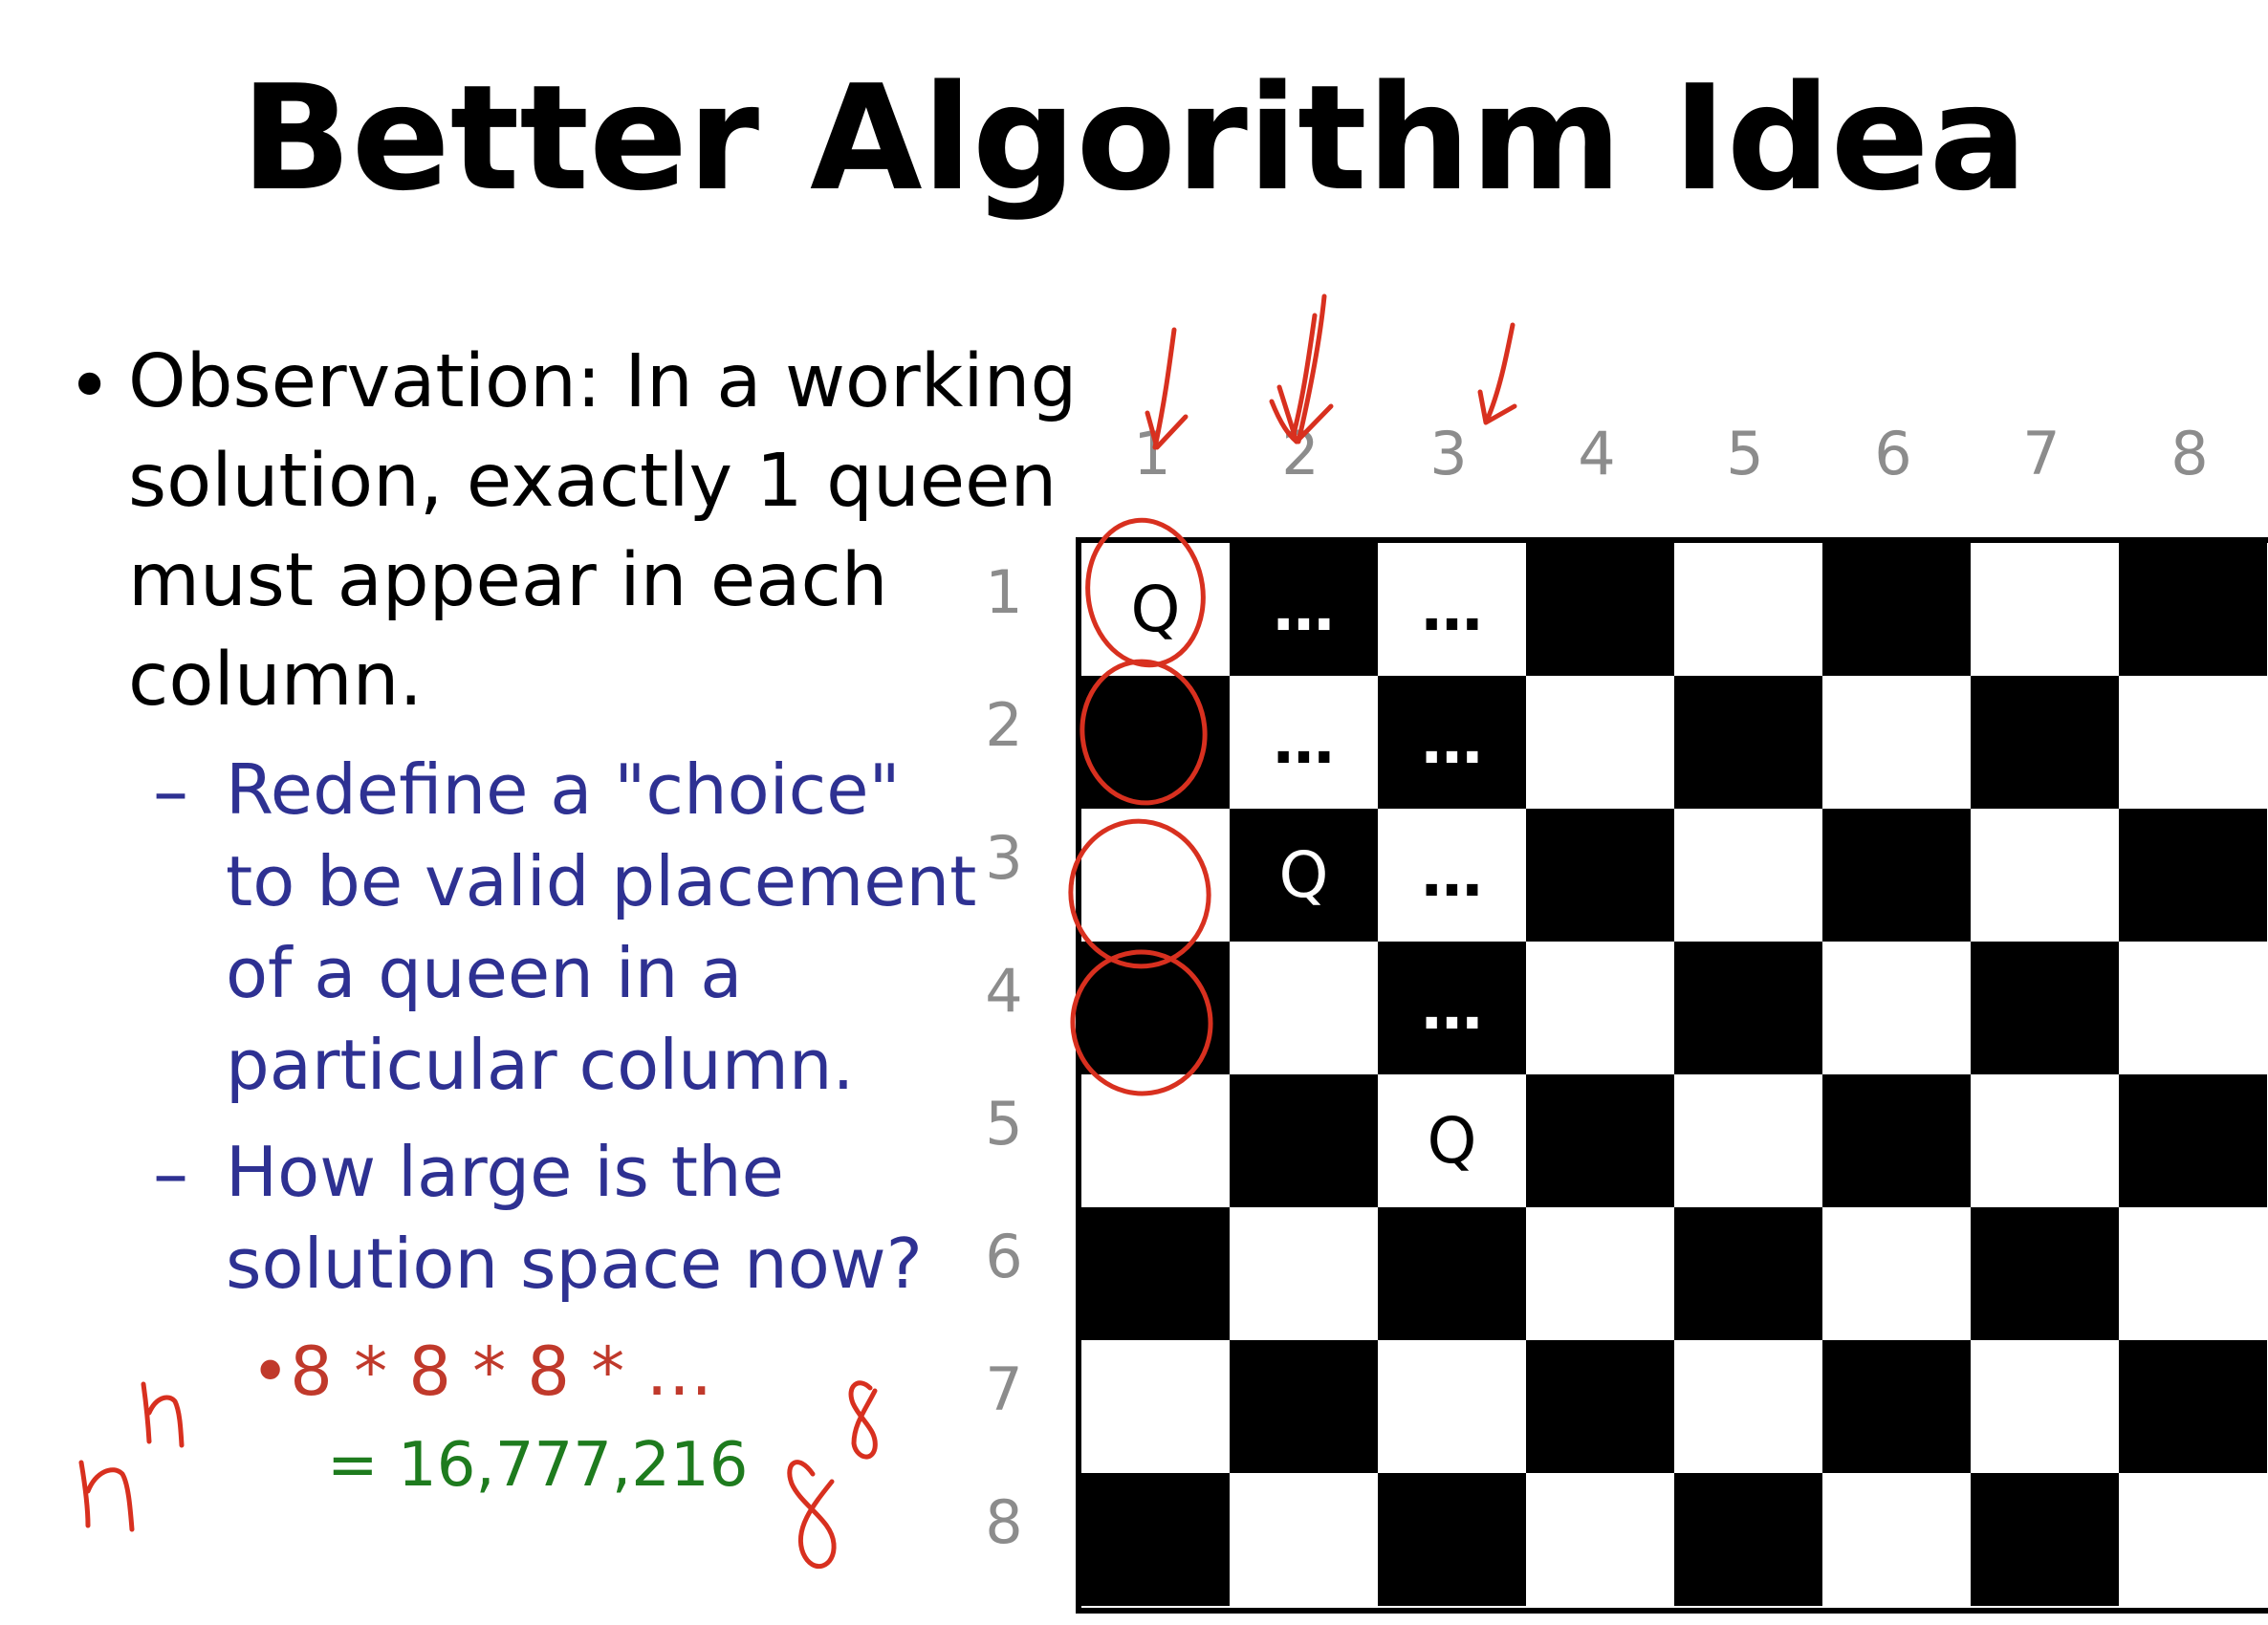 This screenshot has width=2268, height=1625. What do you see at coordinates (1497, 373) in the screenshot?
I see `arrow-down-icon` at bounding box center [1497, 373].